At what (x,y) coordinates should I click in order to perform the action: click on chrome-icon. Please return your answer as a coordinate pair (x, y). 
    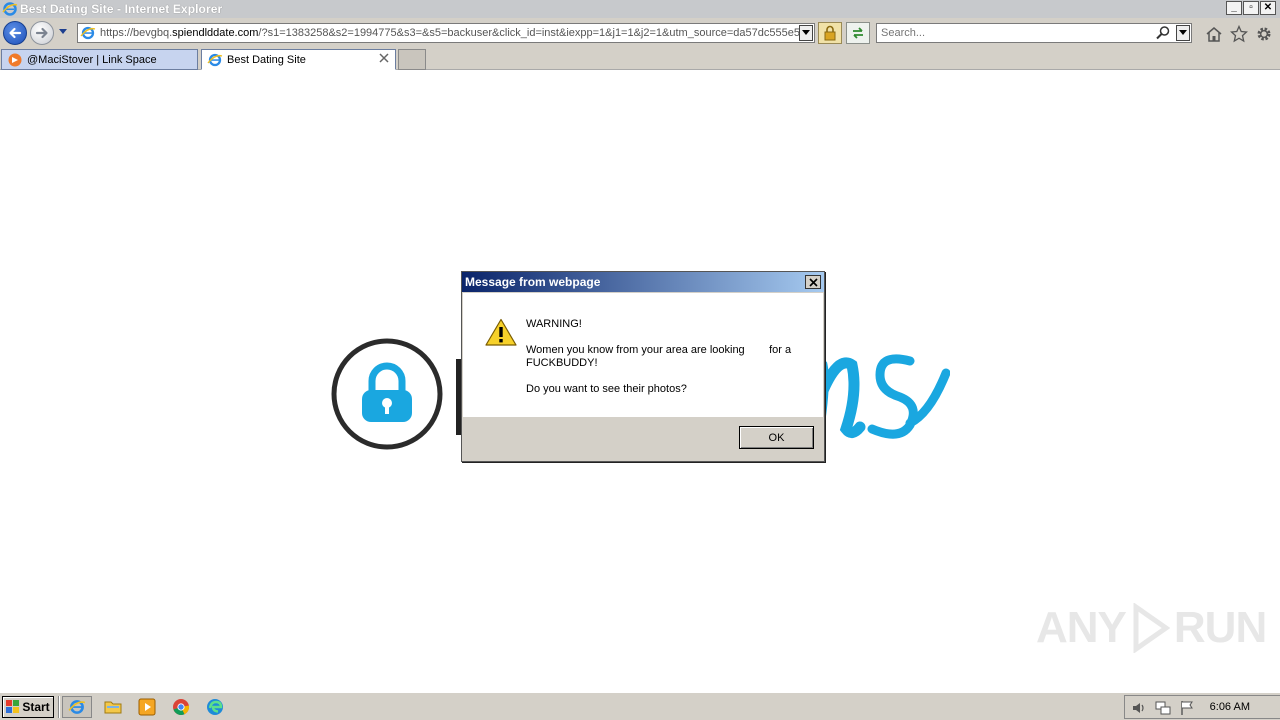
    Looking at the image, I should click on (181, 707).